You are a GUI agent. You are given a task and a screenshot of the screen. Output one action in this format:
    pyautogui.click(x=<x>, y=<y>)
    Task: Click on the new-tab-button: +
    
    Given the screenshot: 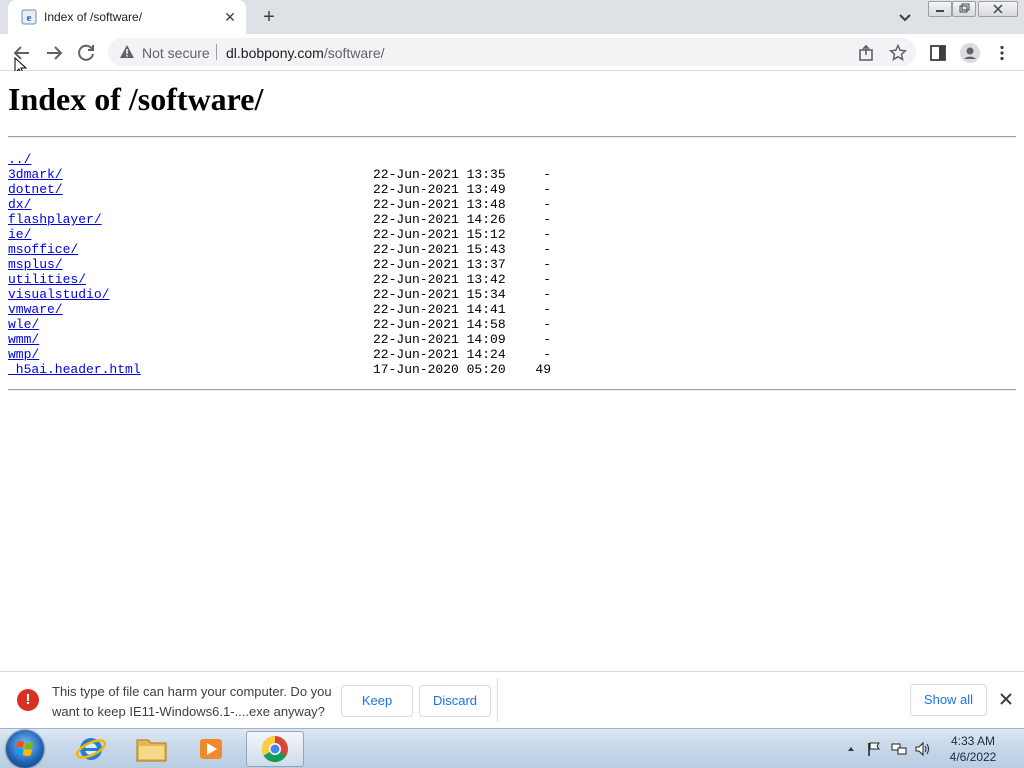 What is the action you would take?
    pyautogui.click(x=269, y=17)
    